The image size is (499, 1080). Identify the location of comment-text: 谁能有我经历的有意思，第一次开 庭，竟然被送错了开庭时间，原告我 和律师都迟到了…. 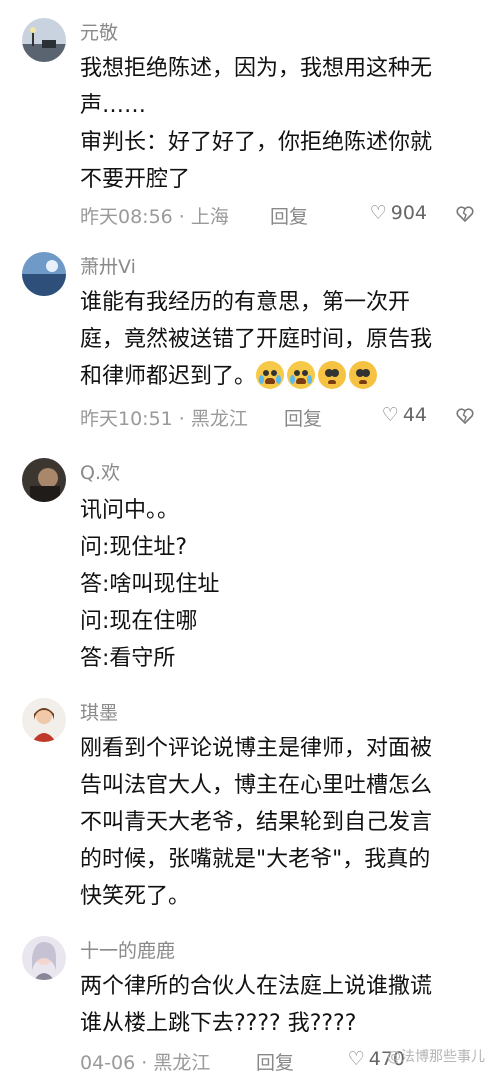
(278, 339).